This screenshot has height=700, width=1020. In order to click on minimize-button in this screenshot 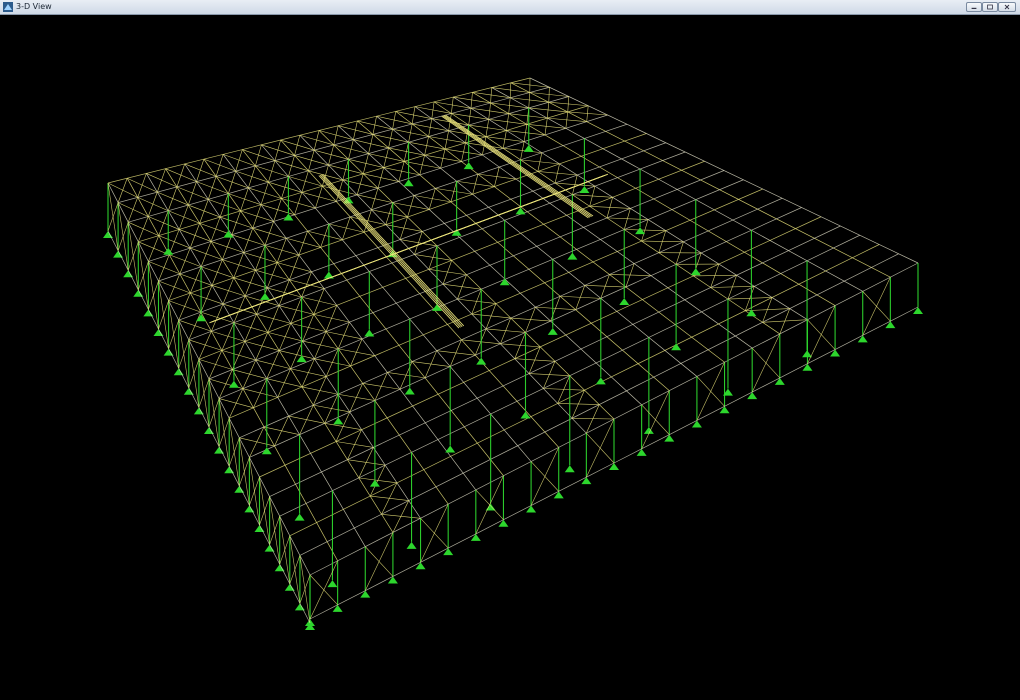, I will do `click(974, 7)`.